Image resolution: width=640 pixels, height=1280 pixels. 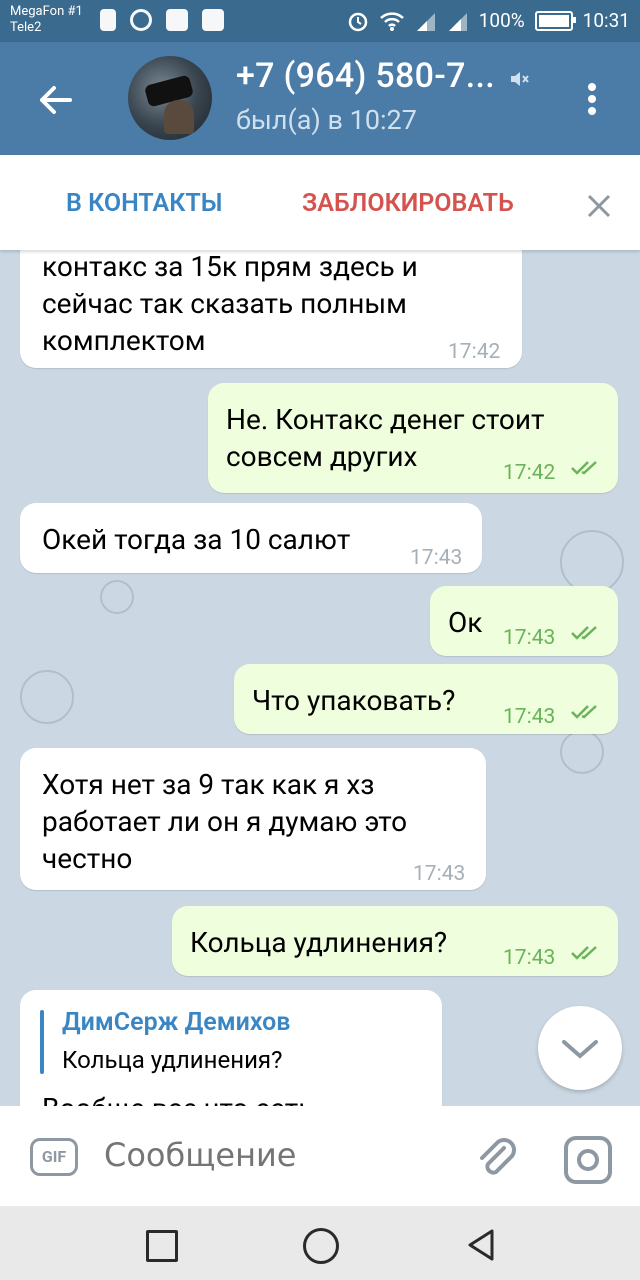 What do you see at coordinates (230, 266) in the screenshot?
I see `message-text: контакс за 15к прям здесь и` at bounding box center [230, 266].